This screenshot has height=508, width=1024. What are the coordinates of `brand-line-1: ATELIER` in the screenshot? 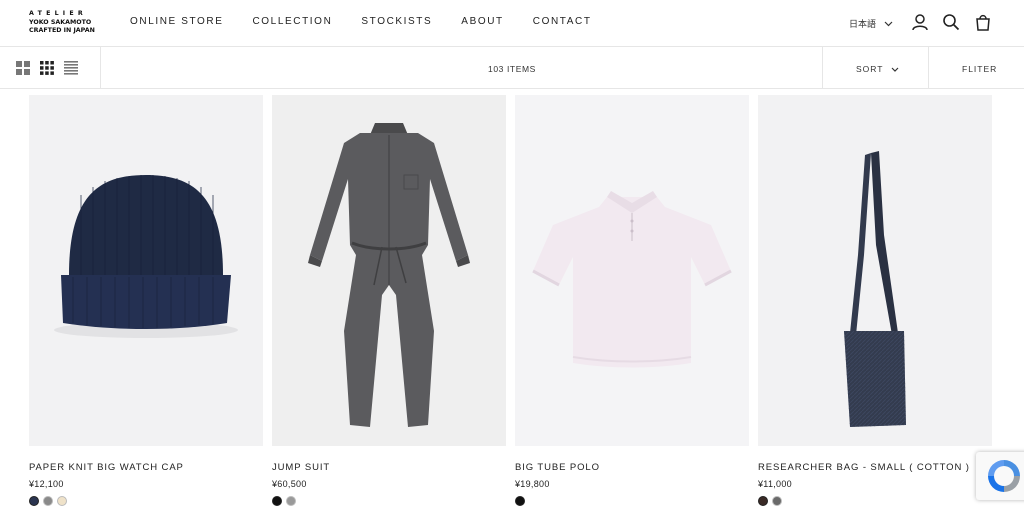 It's located at (58, 13).